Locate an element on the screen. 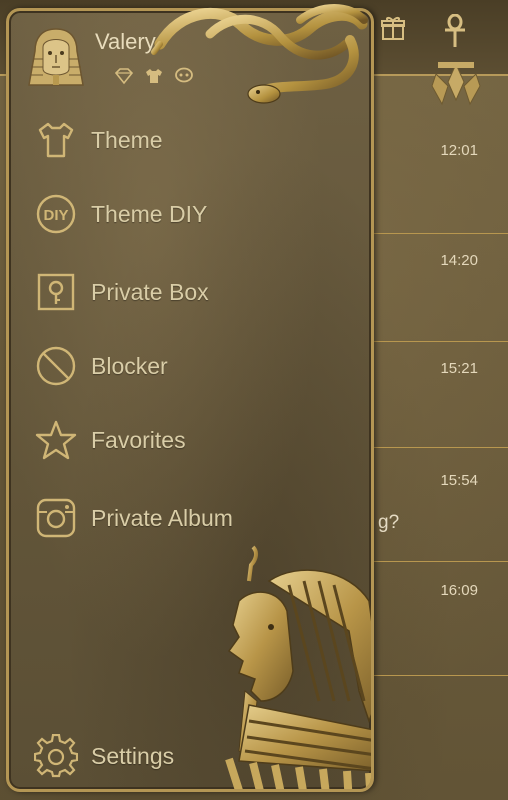 Image resolution: width=508 pixels, height=800 pixels. menu-item-private-box: Private Box is located at coordinates (198, 292).